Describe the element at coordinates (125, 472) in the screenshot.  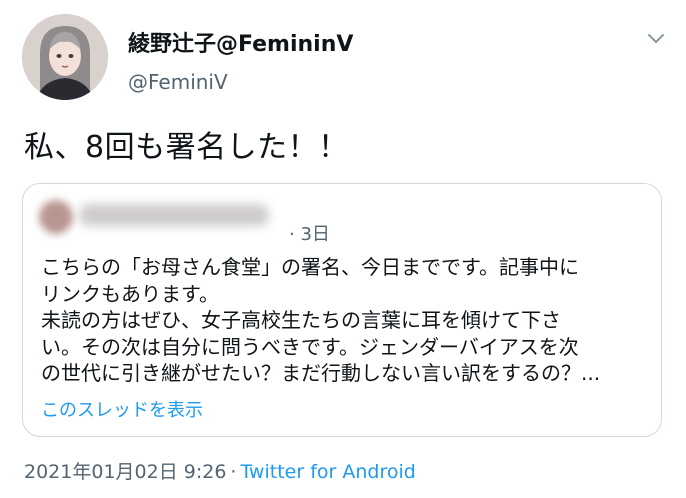
I see `tweet-timestamp: 2021年01月02日 9:26` at that location.